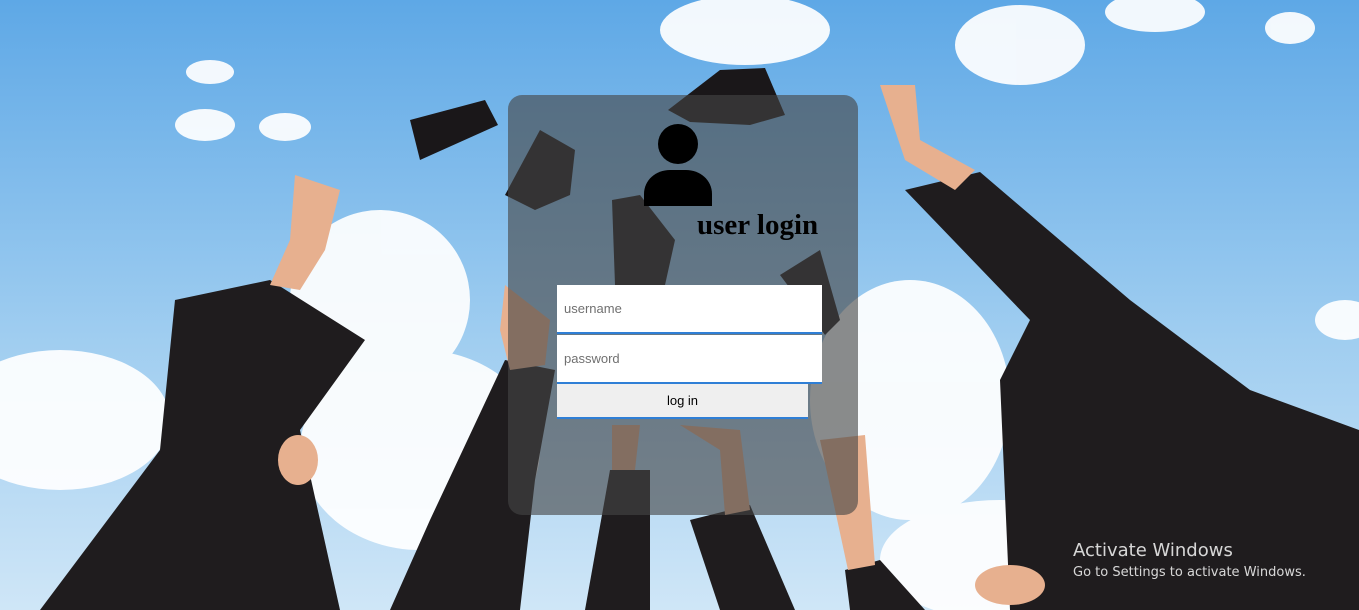 The width and height of the screenshot is (1359, 610). Describe the element at coordinates (682, 401) in the screenshot. I see `login-button: log in` at that location.